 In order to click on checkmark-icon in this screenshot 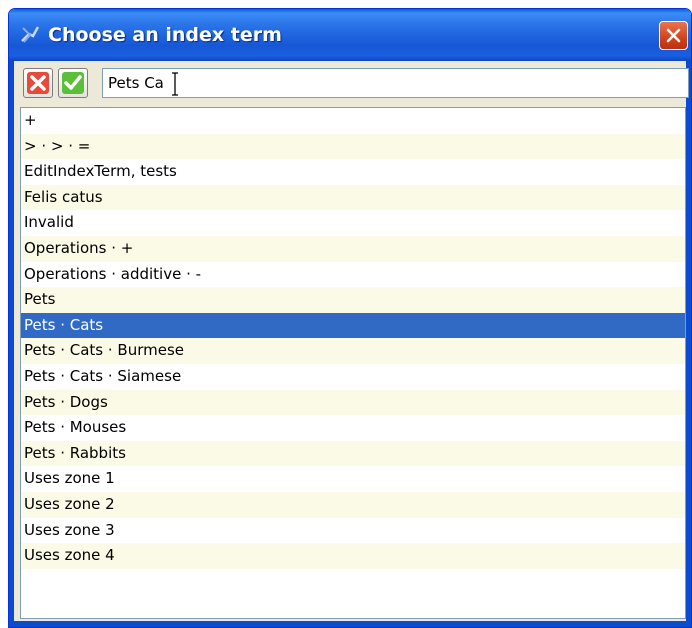, I will do `click(73, 83)`.